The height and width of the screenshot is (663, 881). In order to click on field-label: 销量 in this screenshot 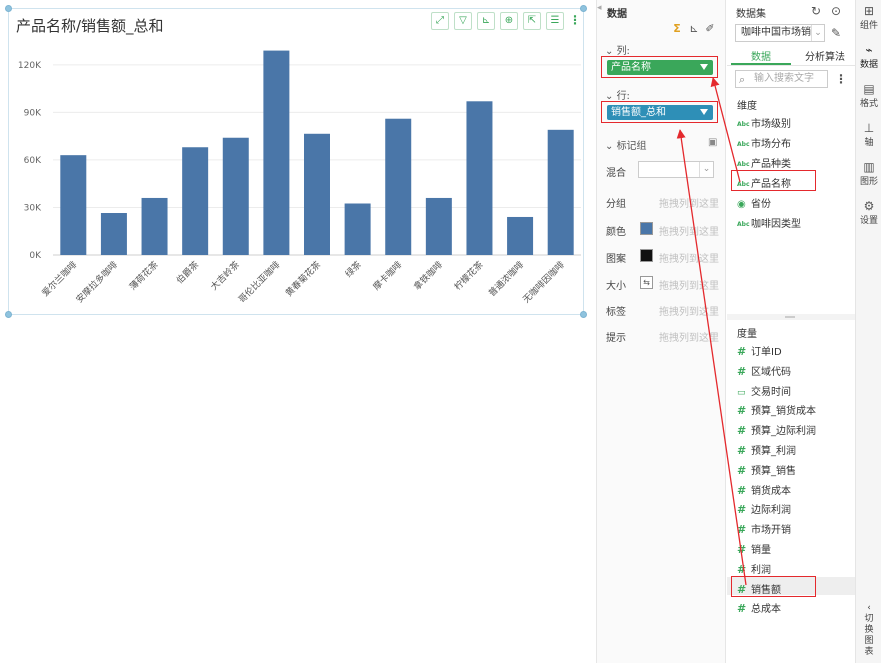, I will do `click(761, 550)`.